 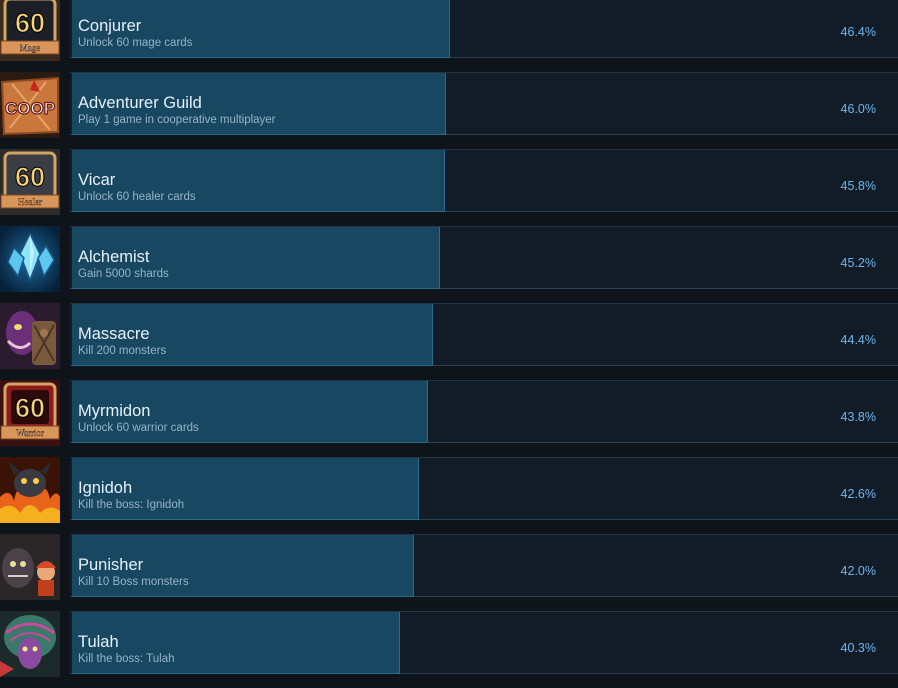 What do you see at coordinates (484, 411) in the screenshot?
I see `achievement-panel: Myrmidon Unlock 60 warrior cards 43.8%` at bounding box center [484, 411].